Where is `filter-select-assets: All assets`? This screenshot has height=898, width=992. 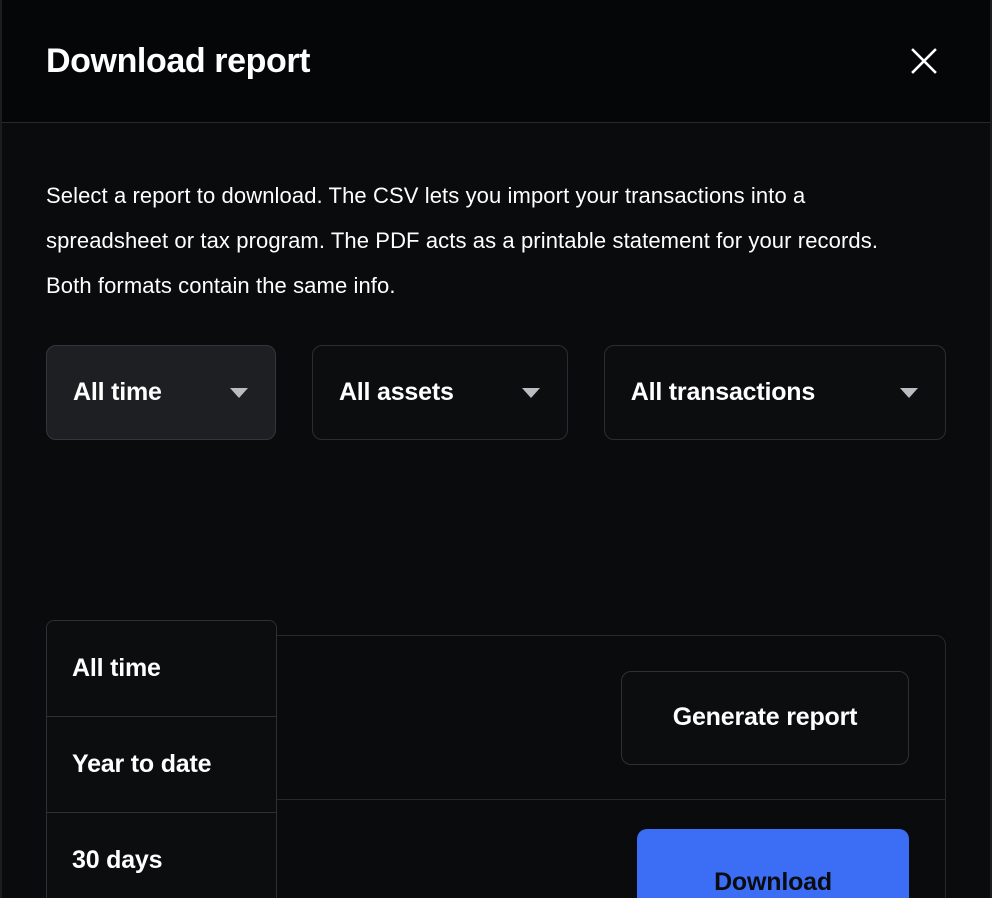 filter-select-assets: All assets is located at coordinates (439, 392).